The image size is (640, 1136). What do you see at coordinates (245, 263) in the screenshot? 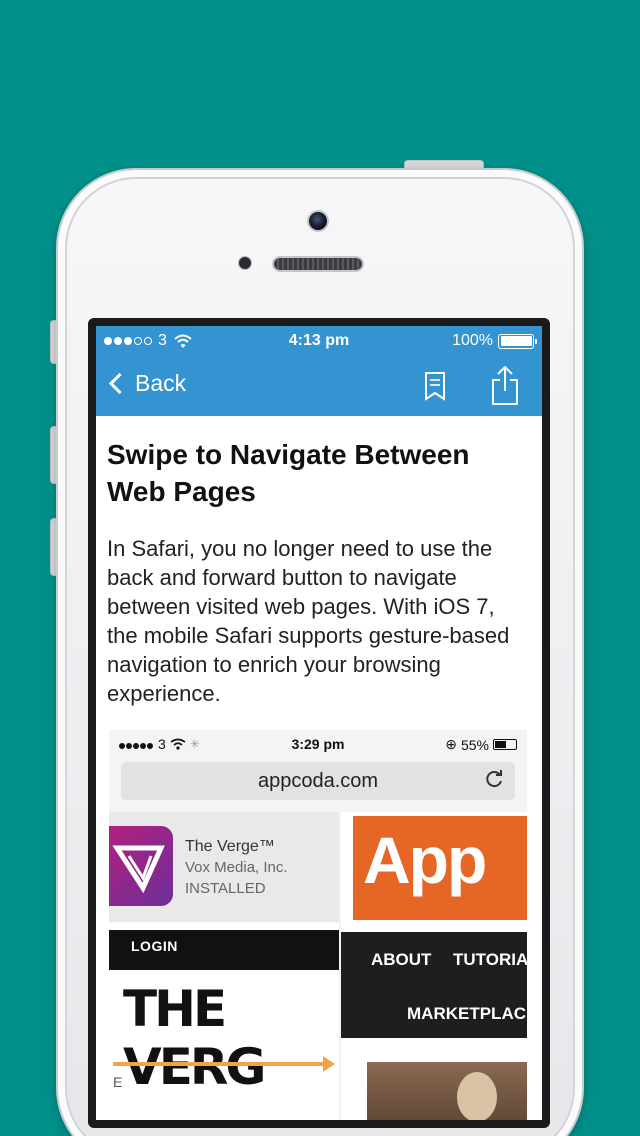
I see `proximity-sensor` at bounding box center [245, 263].